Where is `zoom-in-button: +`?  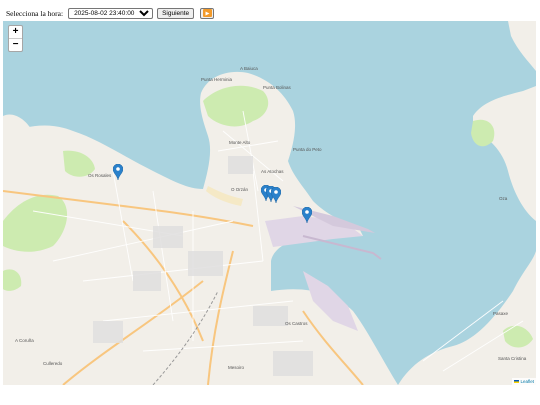
zoom-in-button: + is located at coordinates (15, 32).